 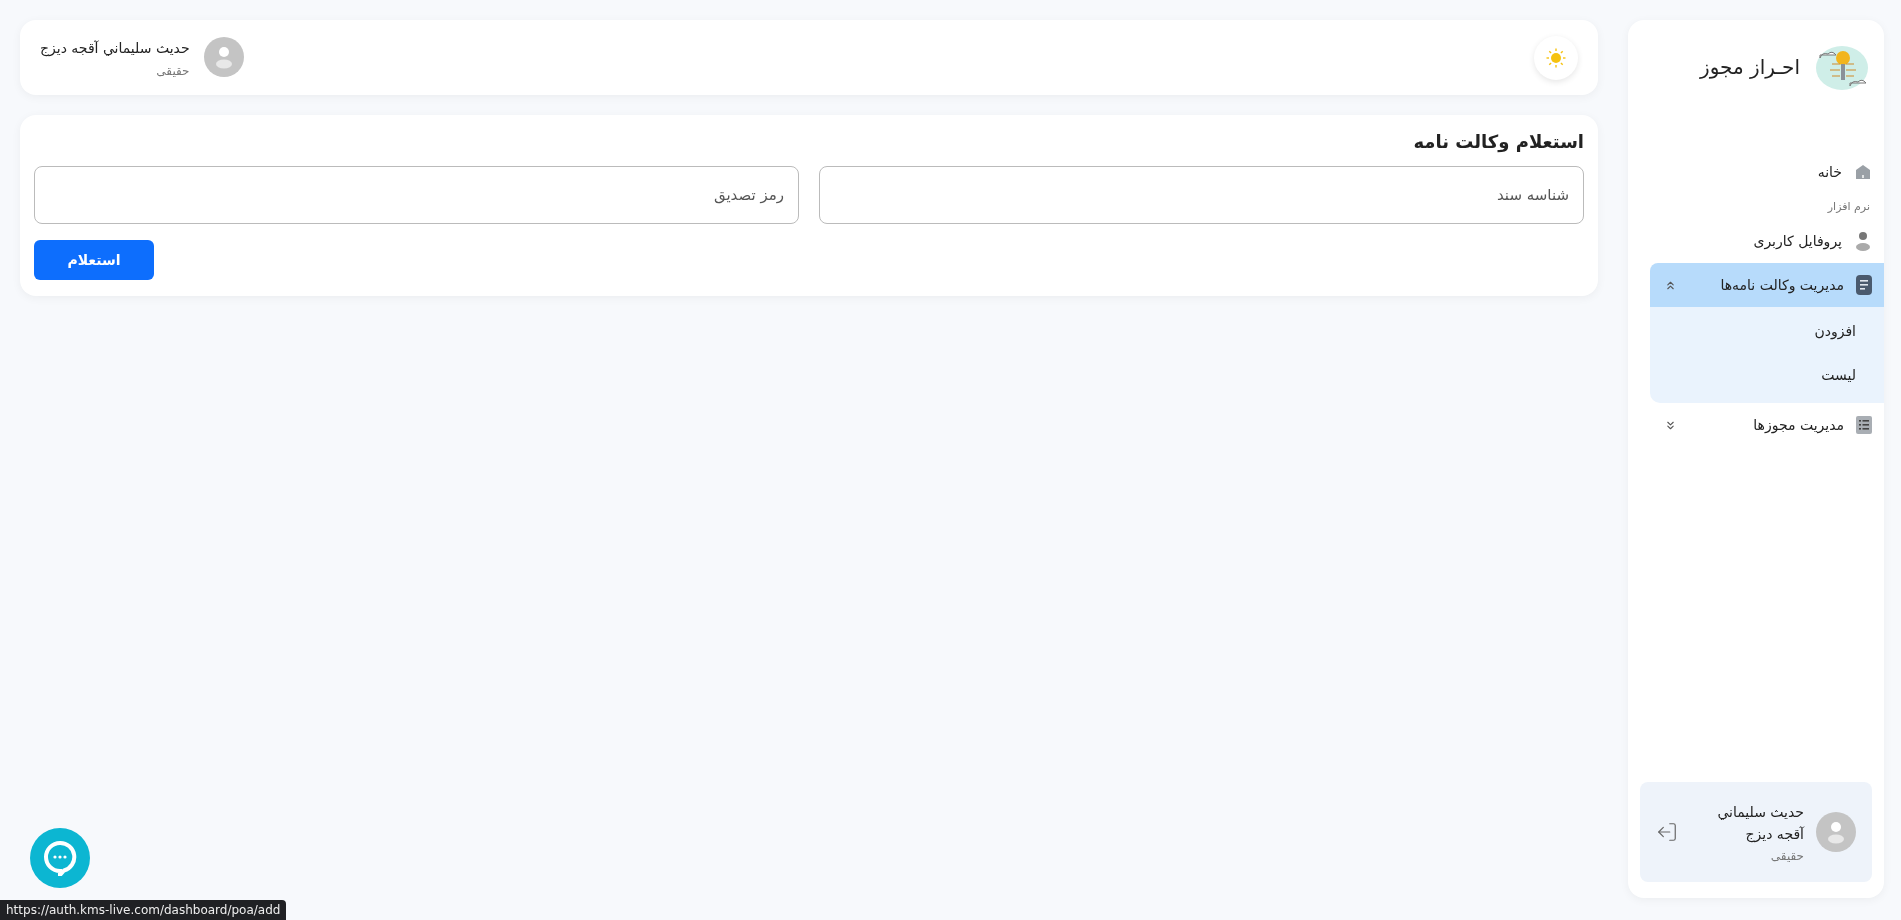 I want to click on nav-group: مدیریت مجوزها, so click(x=1767, y=425).